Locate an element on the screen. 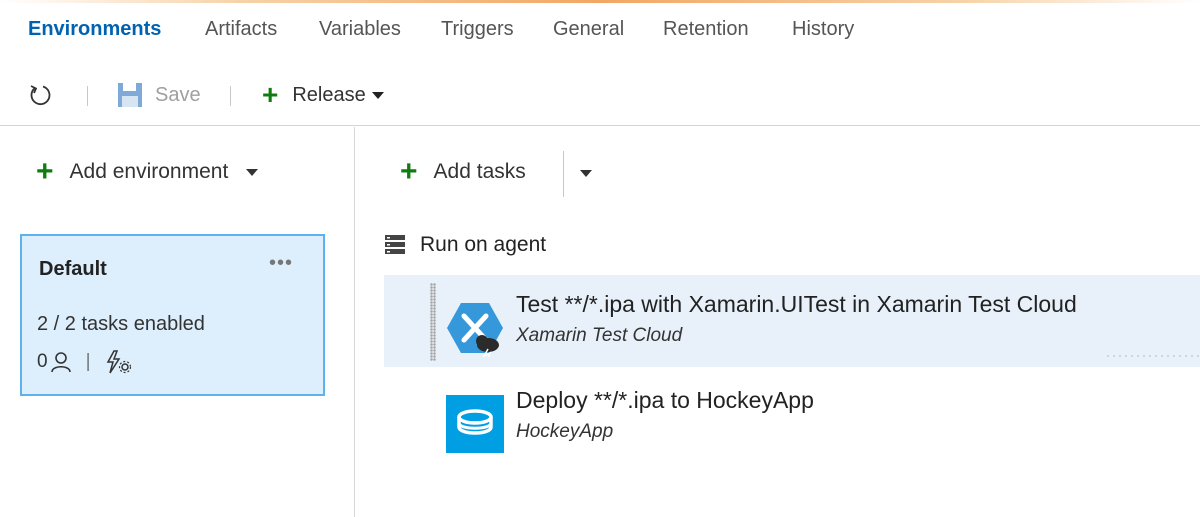  phase-header: Run on agent is located at coordinates (465, 245).